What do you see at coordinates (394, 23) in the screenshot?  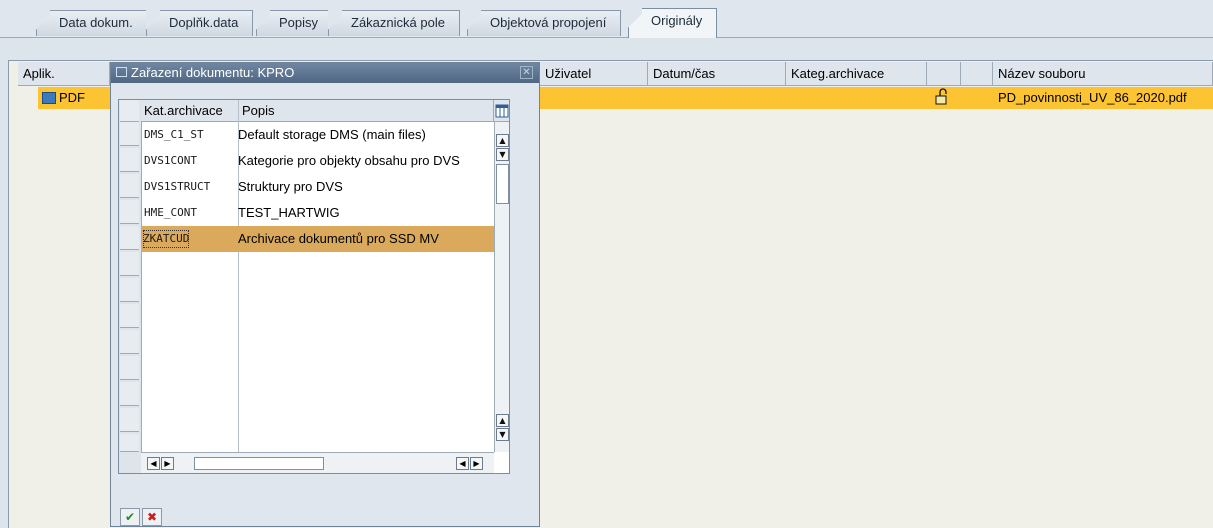 I see `tab-zakaznicka-pole: Zákaznická pole` at bounding box center [394, 23].